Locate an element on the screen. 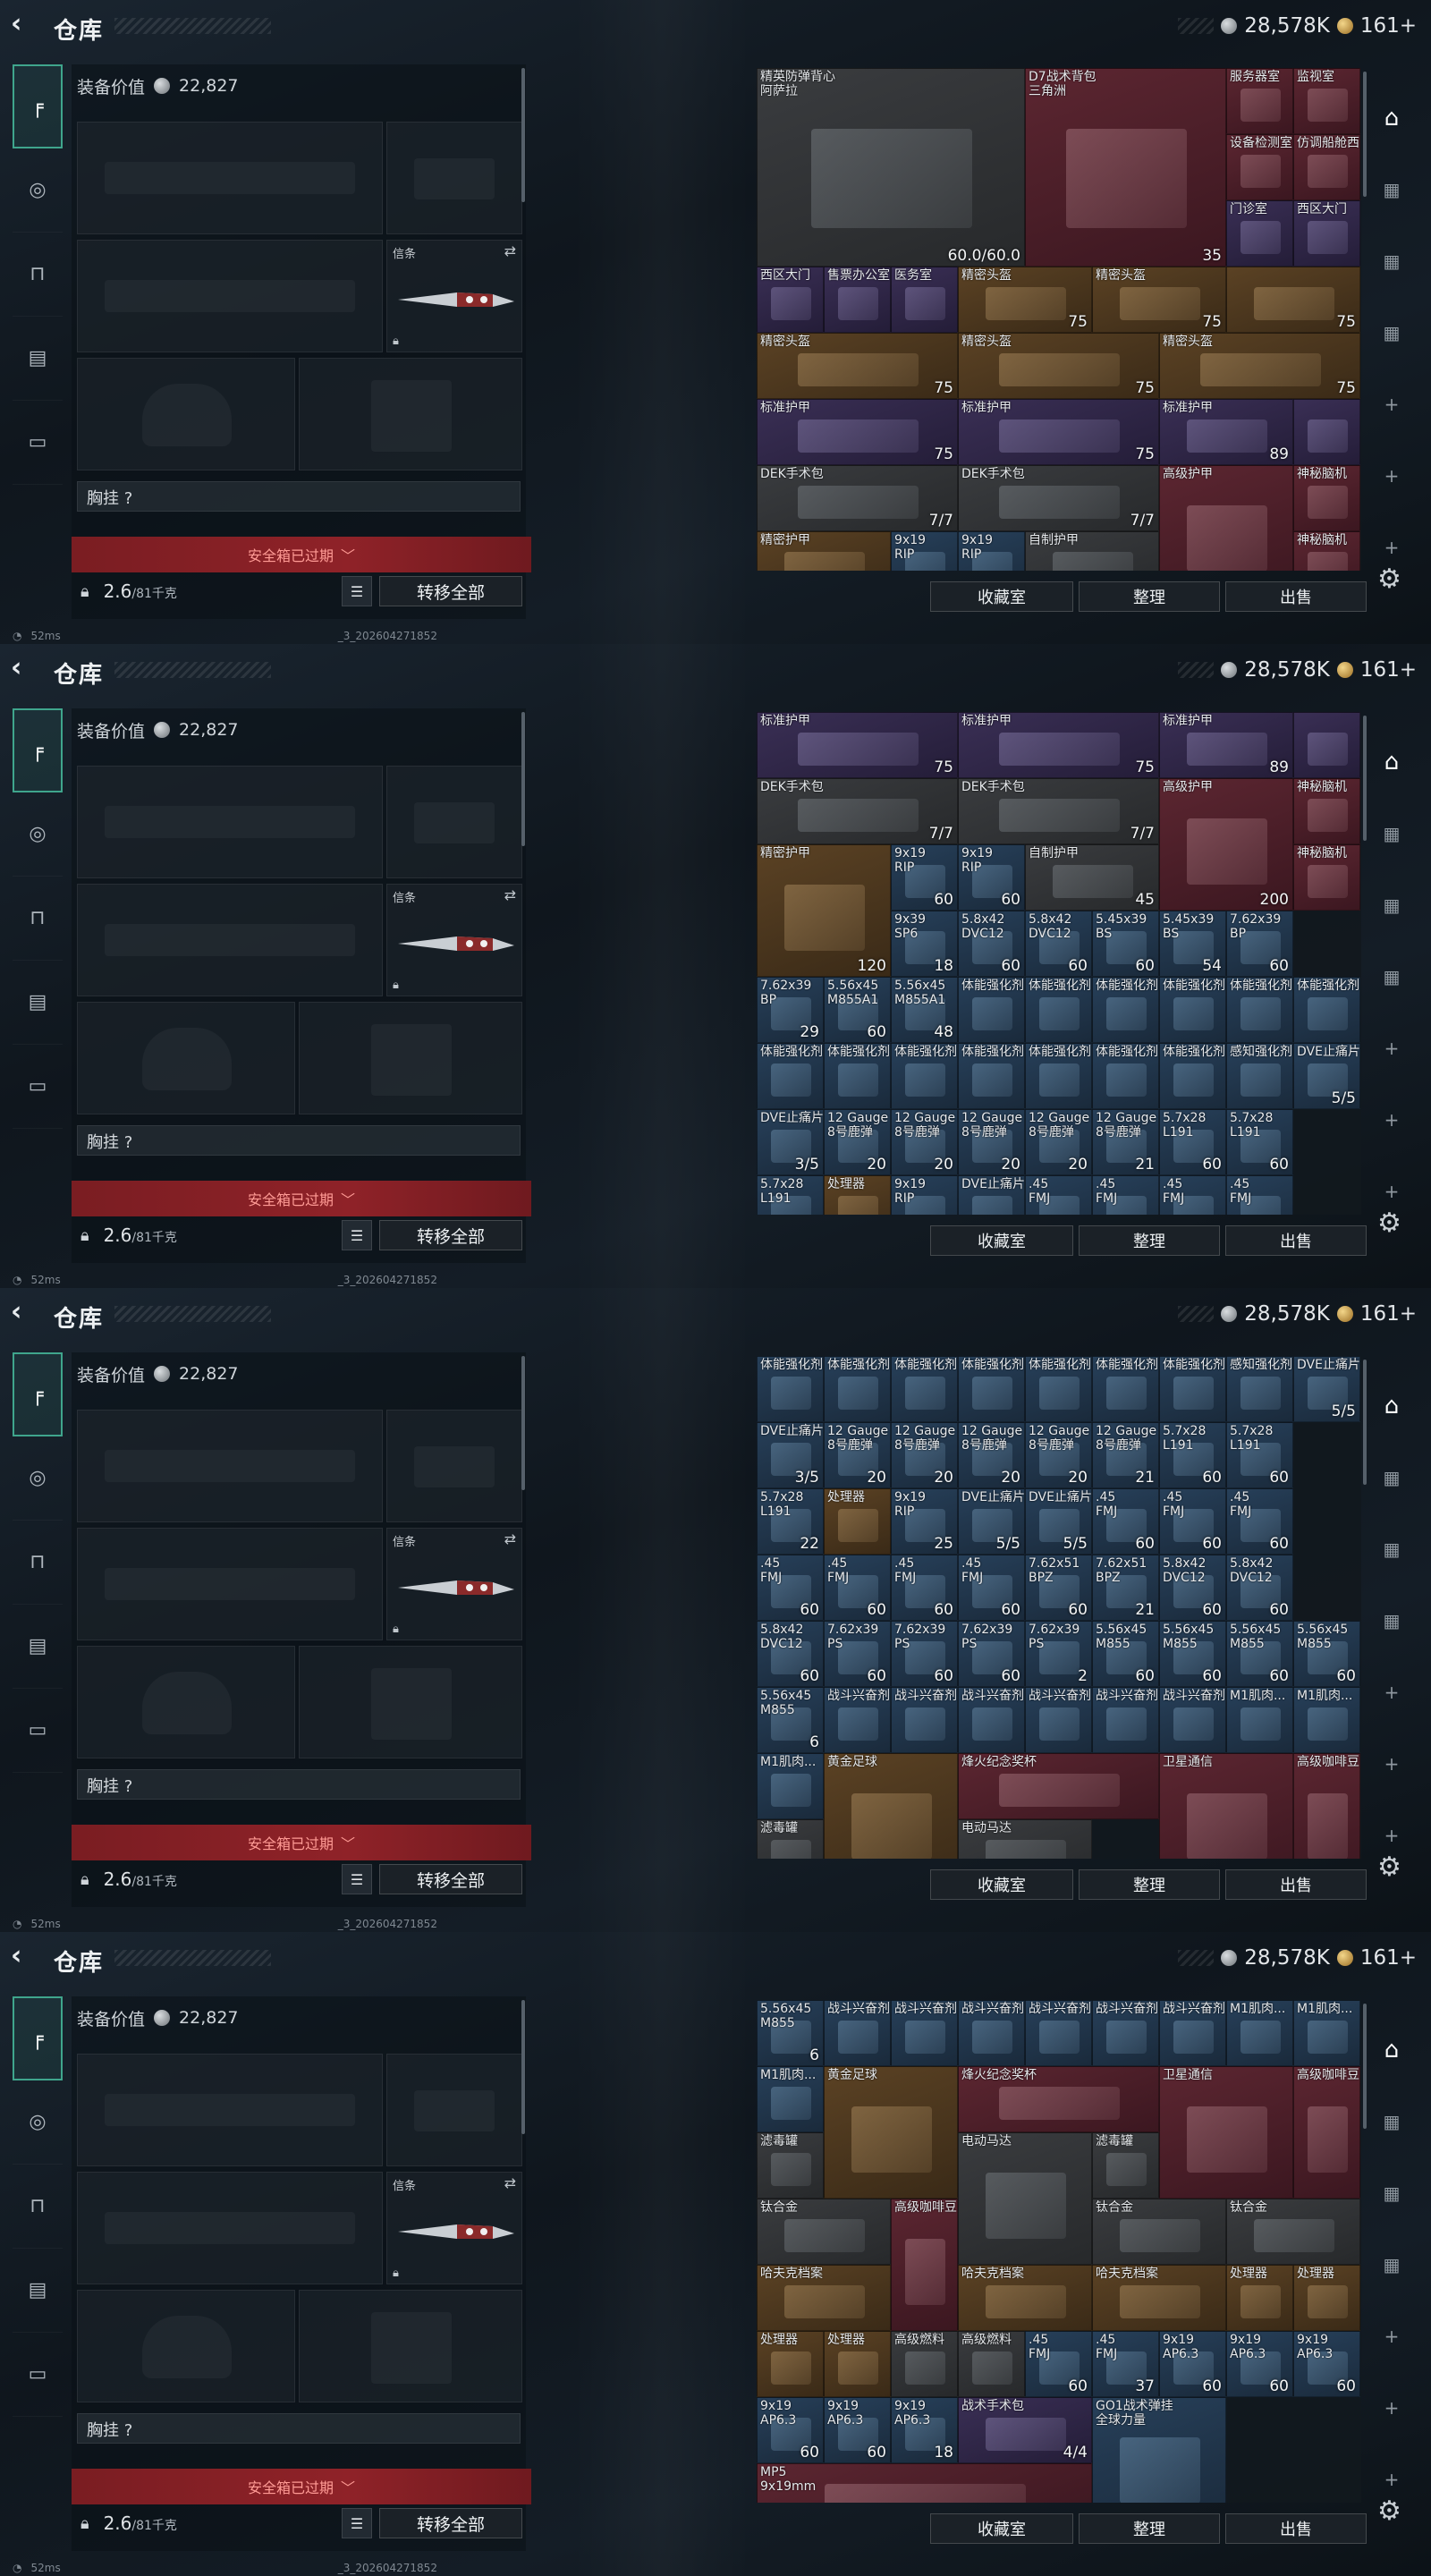 The image size is (1431, 2576). sell-button: 出售 is located at coordinates (1296, 1240).